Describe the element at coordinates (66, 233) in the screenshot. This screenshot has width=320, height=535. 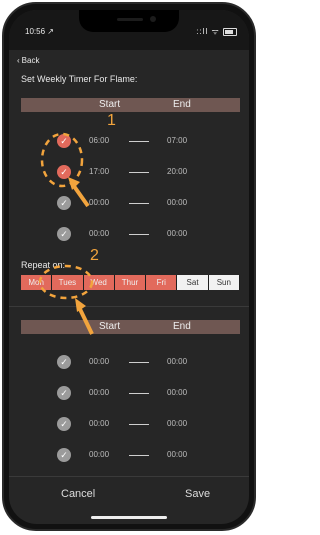
I see `annotation-overlay` at that location.